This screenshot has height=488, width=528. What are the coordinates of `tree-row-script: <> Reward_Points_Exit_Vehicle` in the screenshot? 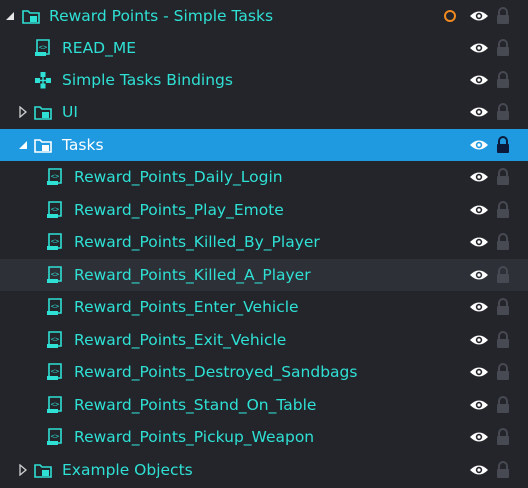 It's located at (264, 340).